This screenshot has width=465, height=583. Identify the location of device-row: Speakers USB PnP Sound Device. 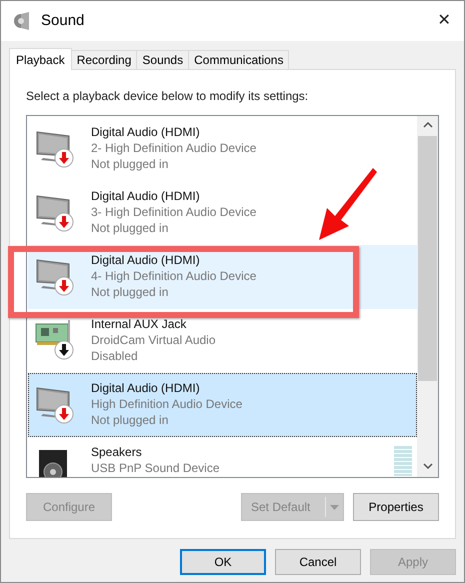
(127, 460).